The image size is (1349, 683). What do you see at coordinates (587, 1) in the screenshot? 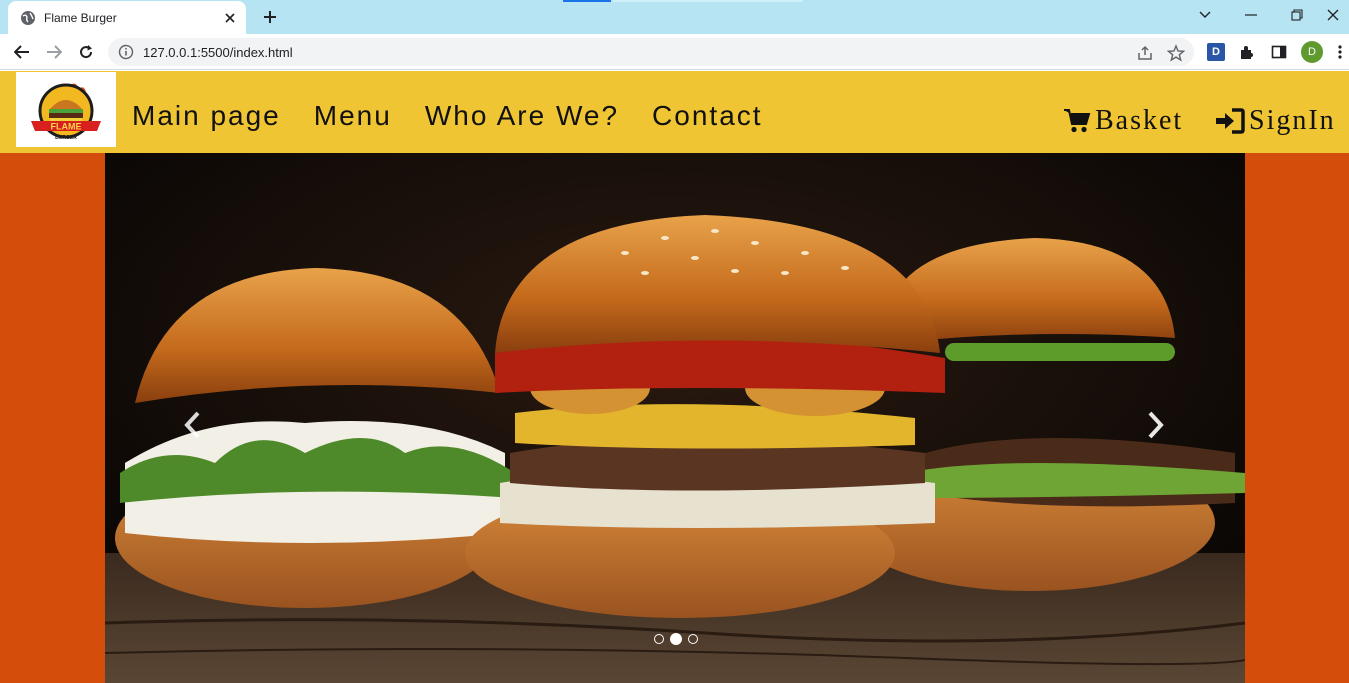
I see `tab-drag-indicator` at bounding box center [587, 1].